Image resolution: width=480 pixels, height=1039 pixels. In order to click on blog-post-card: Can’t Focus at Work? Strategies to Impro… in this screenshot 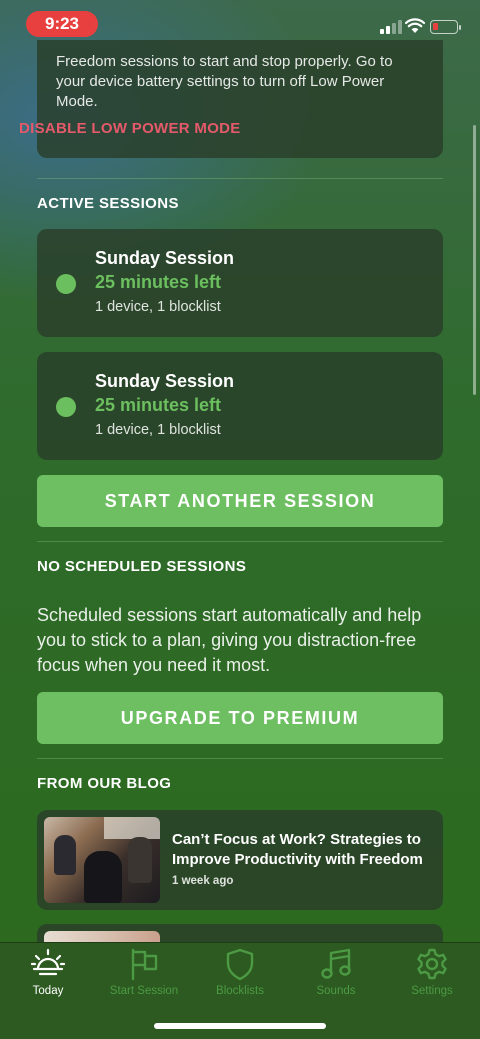, I will do `click(240, 860)`.